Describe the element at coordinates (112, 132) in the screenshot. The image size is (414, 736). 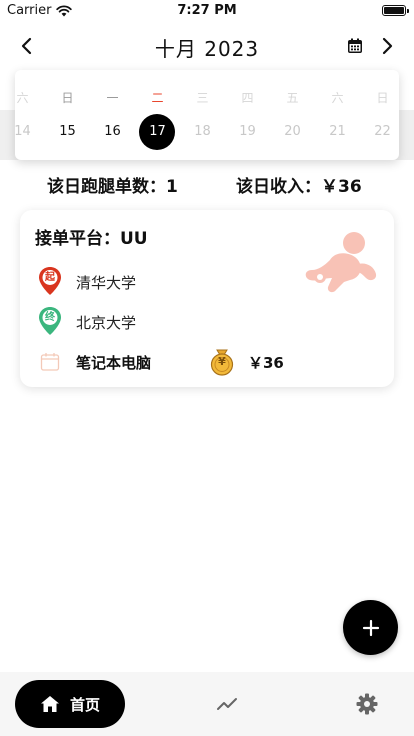
I see `date-cell: 16` at that location.